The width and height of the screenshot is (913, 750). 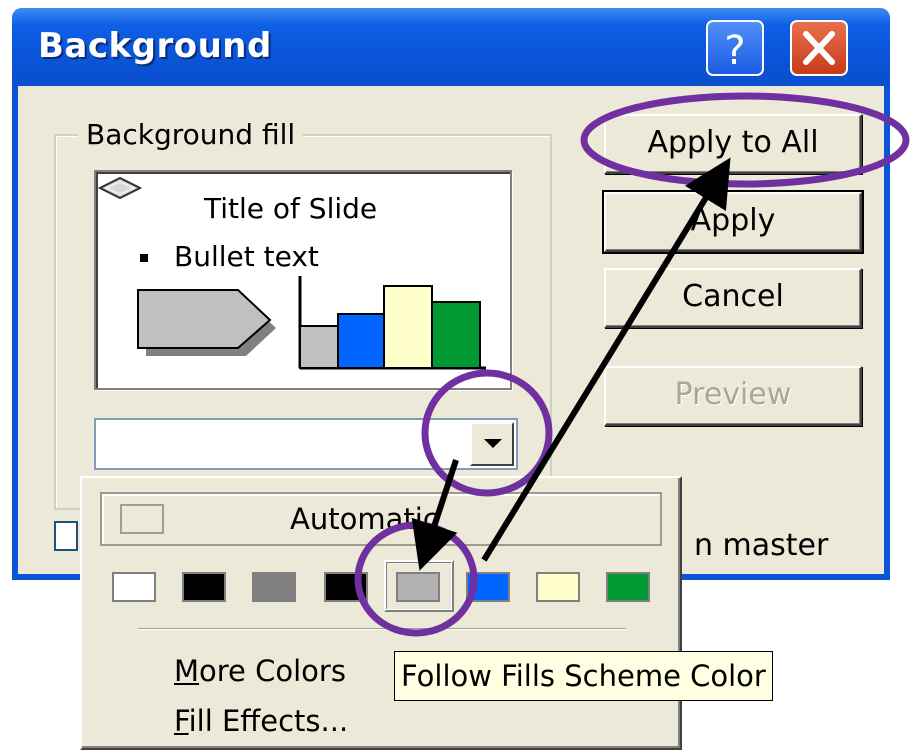 I want to click on more-colors-item: More Colors, so click(x=260, y=671).